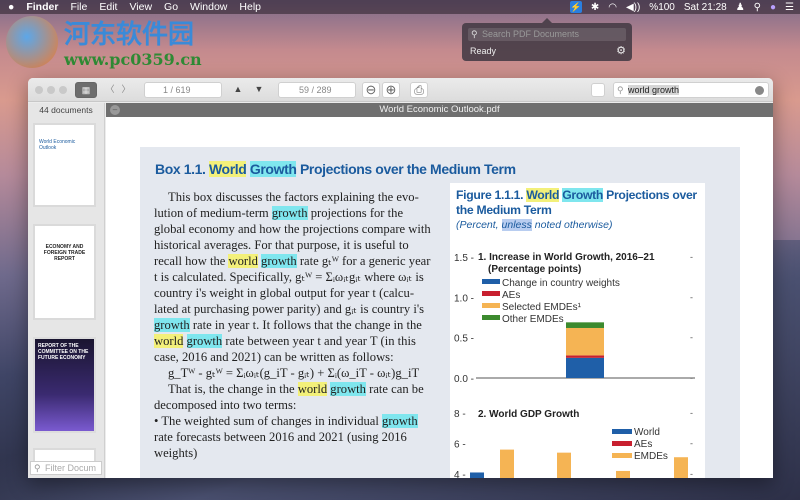 The height and width of the screenshot is (500, 800). Describe the element at coordinates (238, 90) in the screenshot. I see `previous-result-button: ▲` at that location.